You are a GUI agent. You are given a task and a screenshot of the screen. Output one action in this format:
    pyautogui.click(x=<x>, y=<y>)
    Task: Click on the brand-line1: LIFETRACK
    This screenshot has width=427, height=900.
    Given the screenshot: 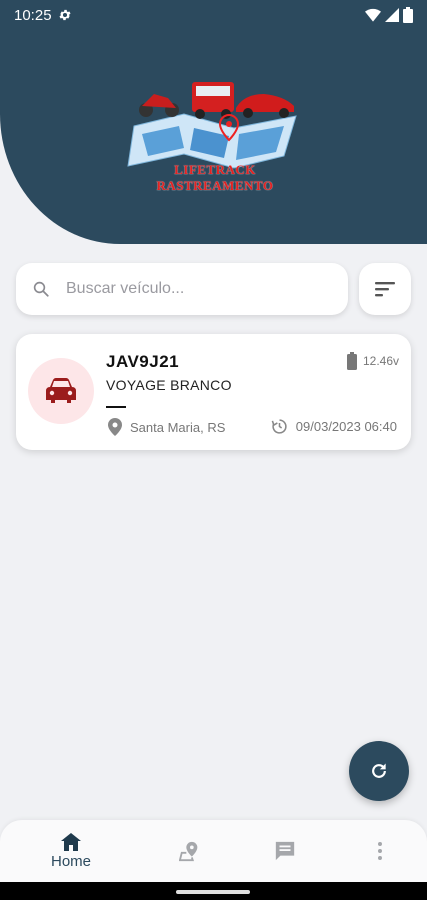 What is the action you would take?
    pyautogui.click(x=215, y=169)
    